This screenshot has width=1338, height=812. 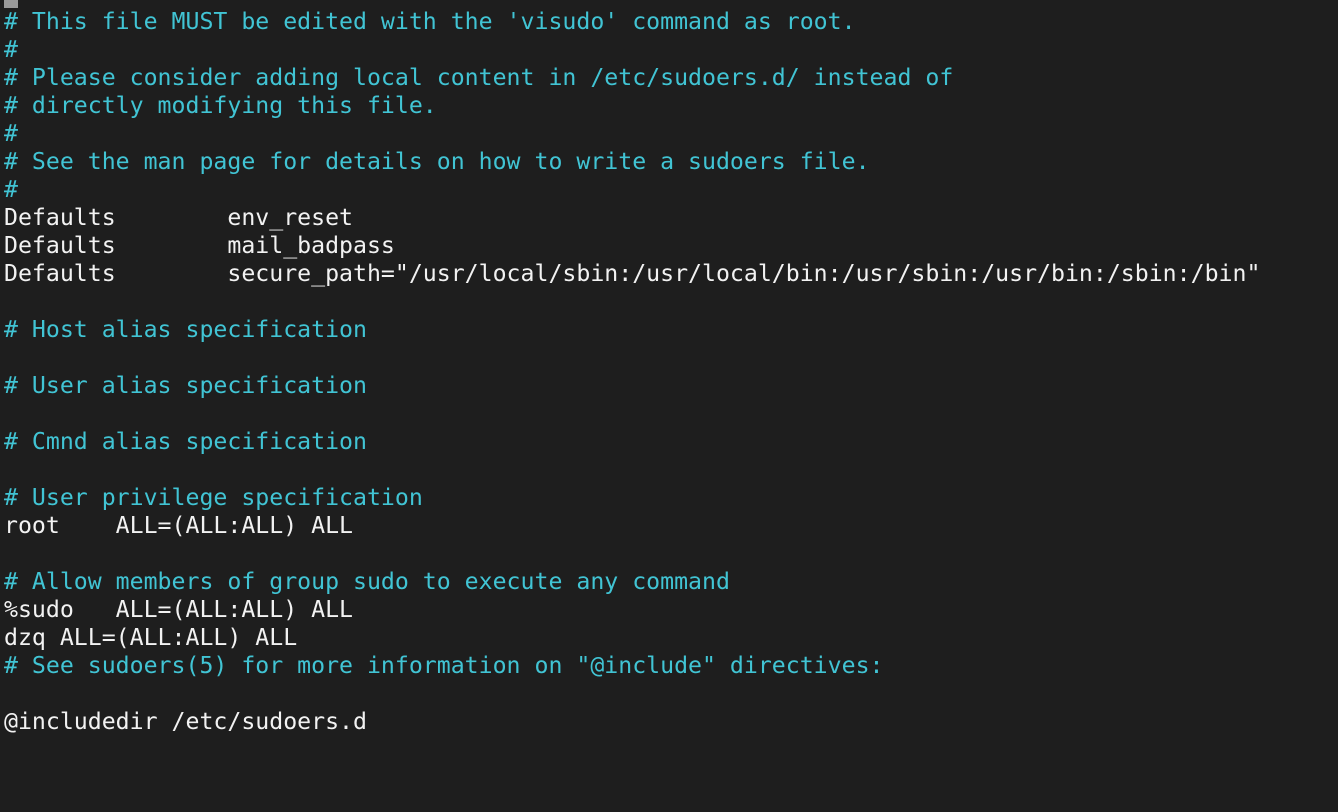 What do you see at coordinates (185, 721) in the screenshot?
I see `config-line: @includedir /etc/sudoers.d` at bounding box center [185, 721].